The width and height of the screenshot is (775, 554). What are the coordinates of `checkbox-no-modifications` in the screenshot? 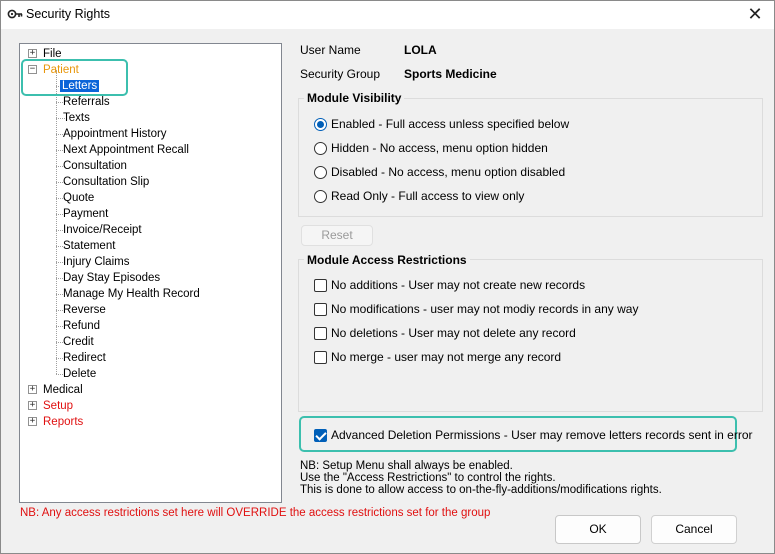 It's located at (320, 309).